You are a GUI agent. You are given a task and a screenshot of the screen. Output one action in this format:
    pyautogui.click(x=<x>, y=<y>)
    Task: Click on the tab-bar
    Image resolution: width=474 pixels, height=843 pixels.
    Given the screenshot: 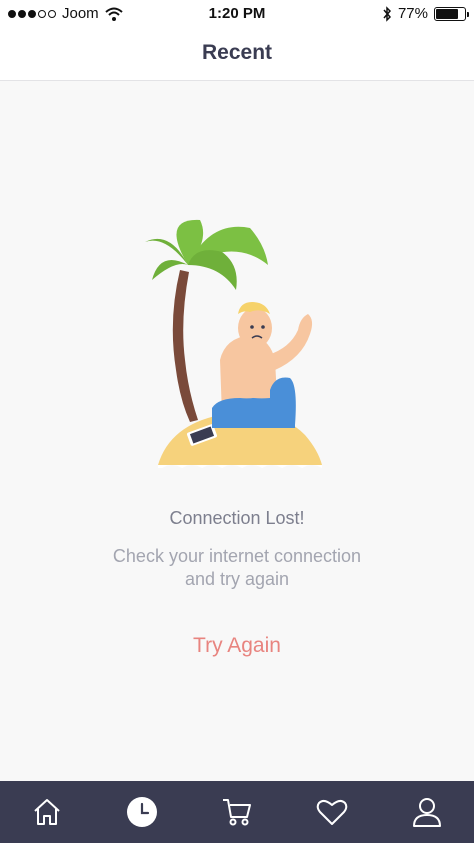 What is the action you would take?
    pyautogui.click(x=237, y=812)
    